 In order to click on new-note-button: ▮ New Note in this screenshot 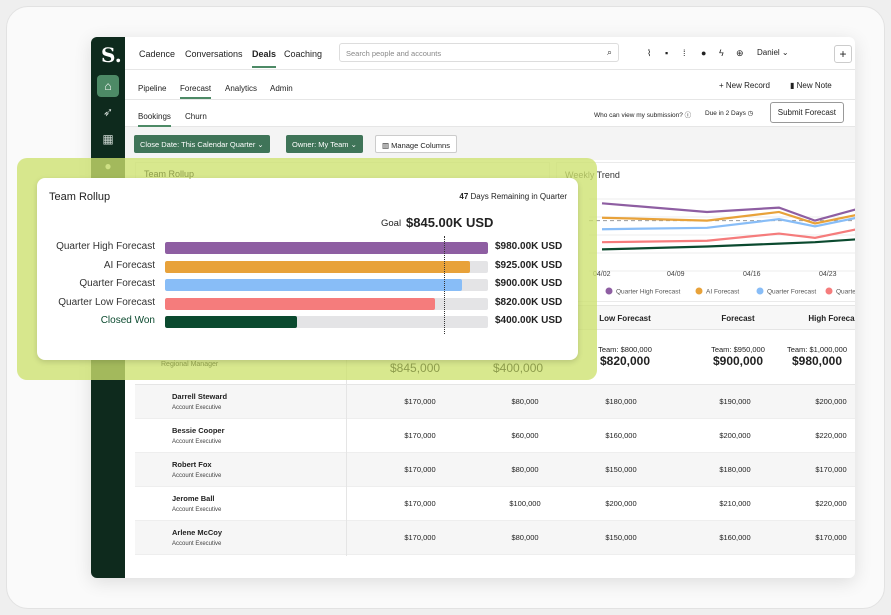, I will do `click(811, 85)`.